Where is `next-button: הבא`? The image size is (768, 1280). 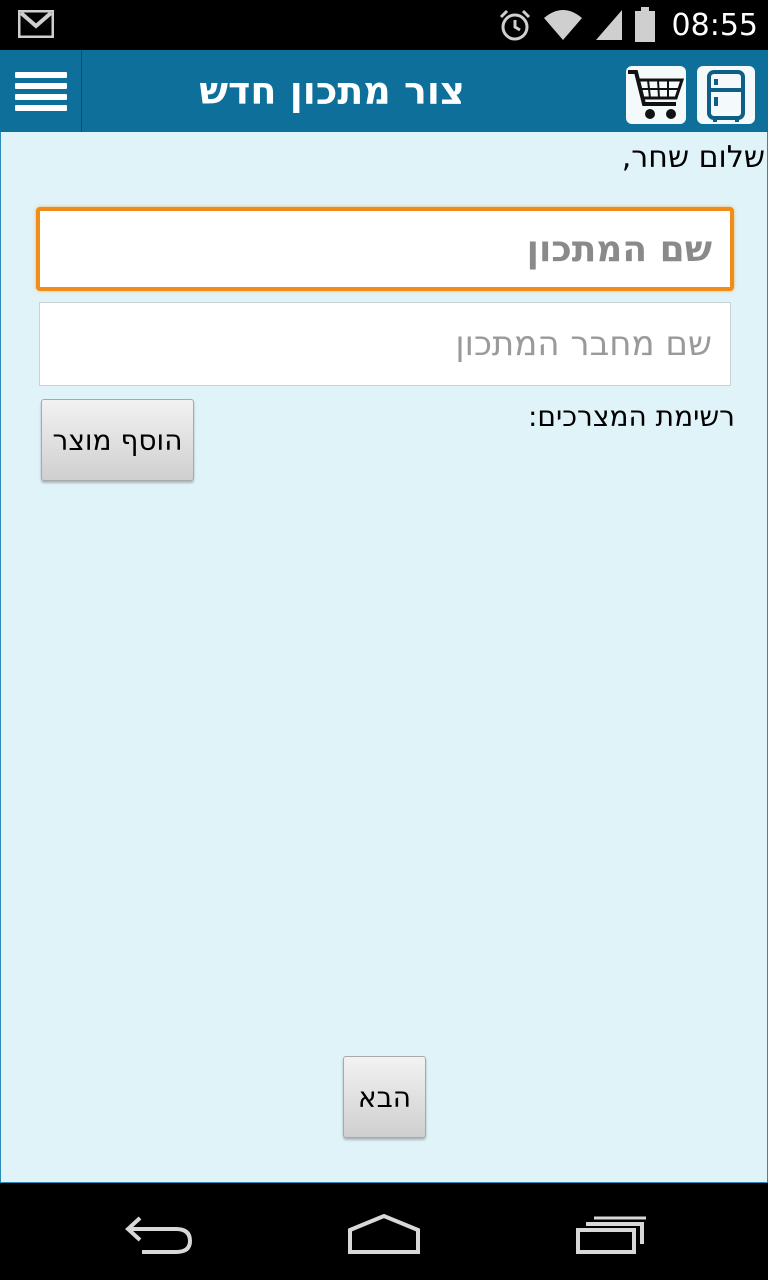
next-button: הבא is located at coordinates (384, 1097).